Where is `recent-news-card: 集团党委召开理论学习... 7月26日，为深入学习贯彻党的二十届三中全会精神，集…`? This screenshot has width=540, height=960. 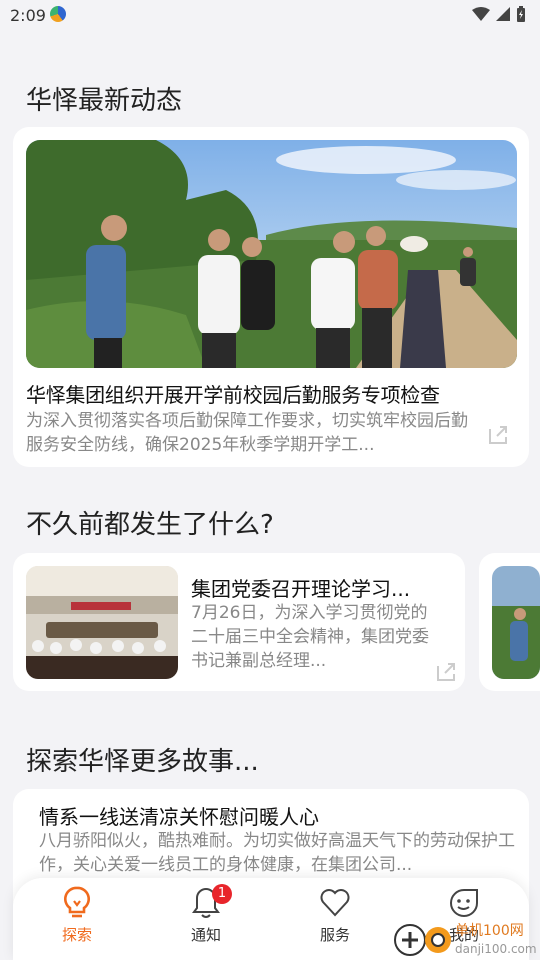 recent-news-card: 集团党委召开理论学习... 7月26日，为深入学习贯彻党的二十届三中全会精神，集… is located at coordinates (239, 622).